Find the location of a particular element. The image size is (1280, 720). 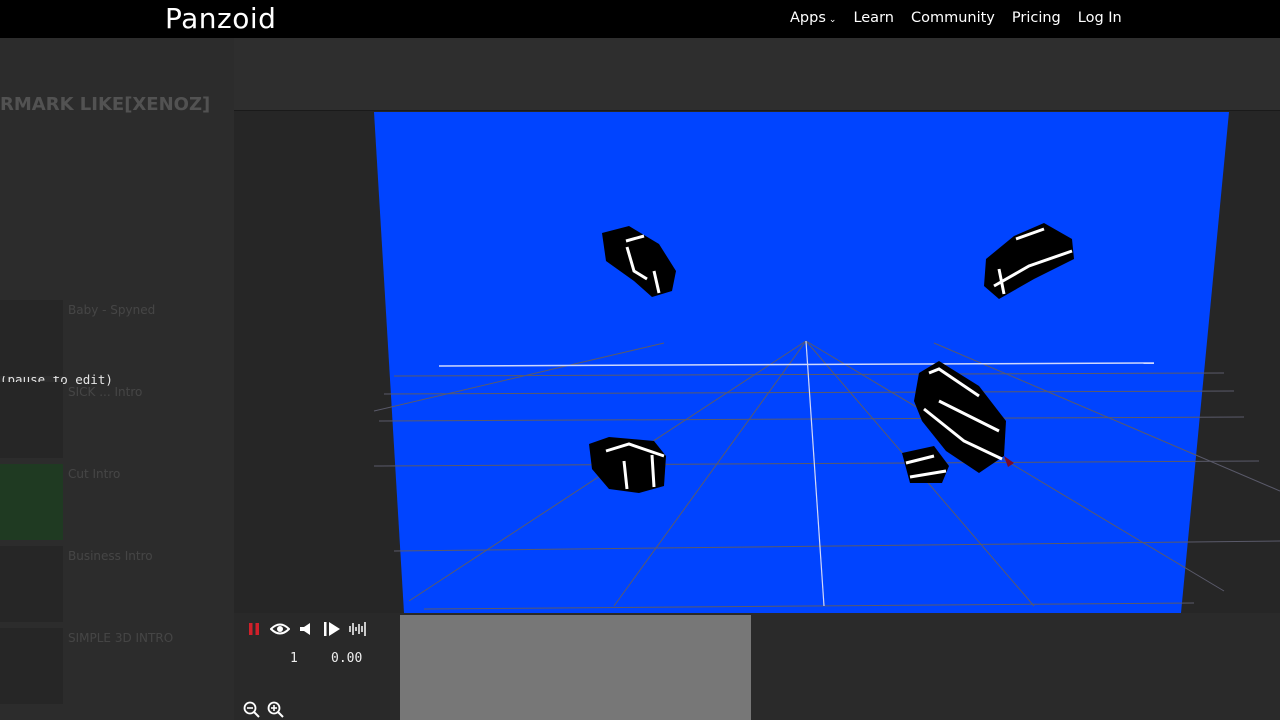

related-title: SICK ... Intro is located at coordinates (105, 392).